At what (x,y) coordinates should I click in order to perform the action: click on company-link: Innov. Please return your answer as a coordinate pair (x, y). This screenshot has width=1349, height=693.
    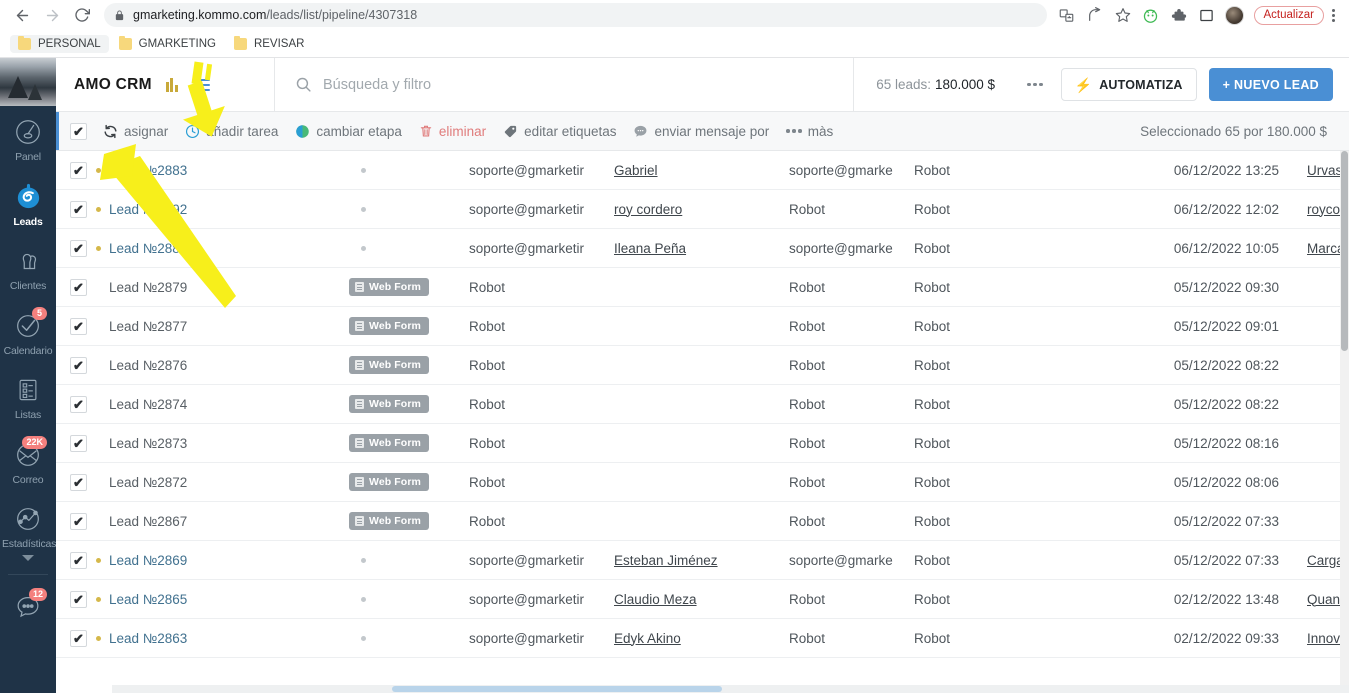
    Looking at the image, I should click on (1323, 638).